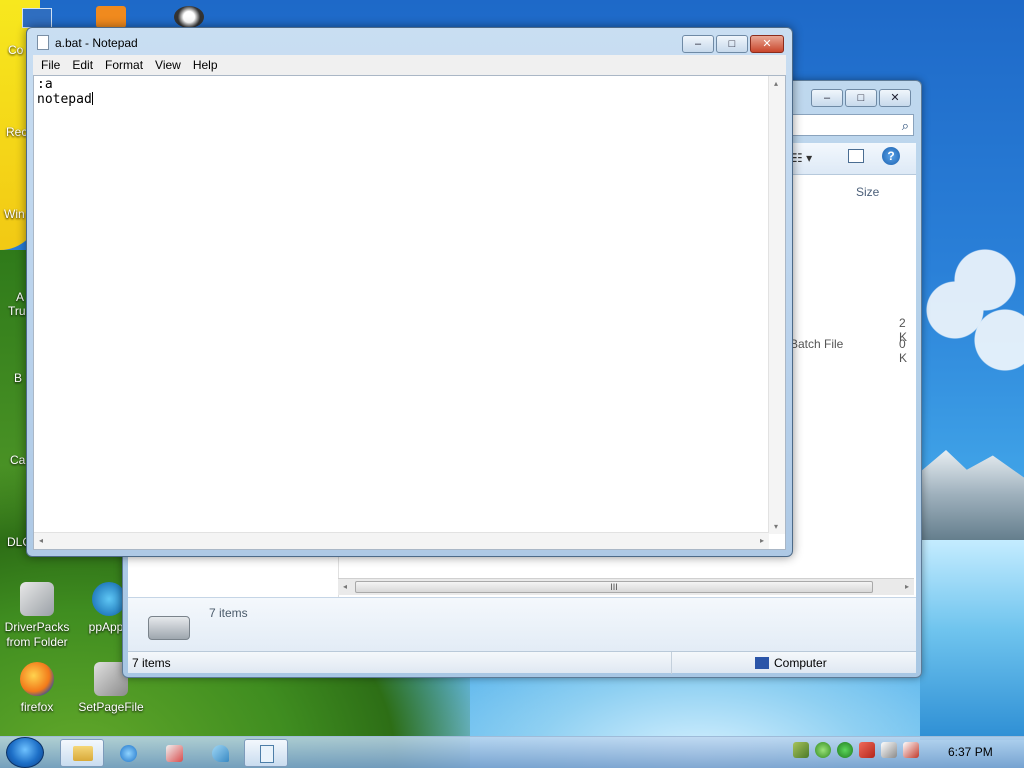  I want to click on desktop-icon-driverpacks: DriverPacks from Folder, so click(37, 616).